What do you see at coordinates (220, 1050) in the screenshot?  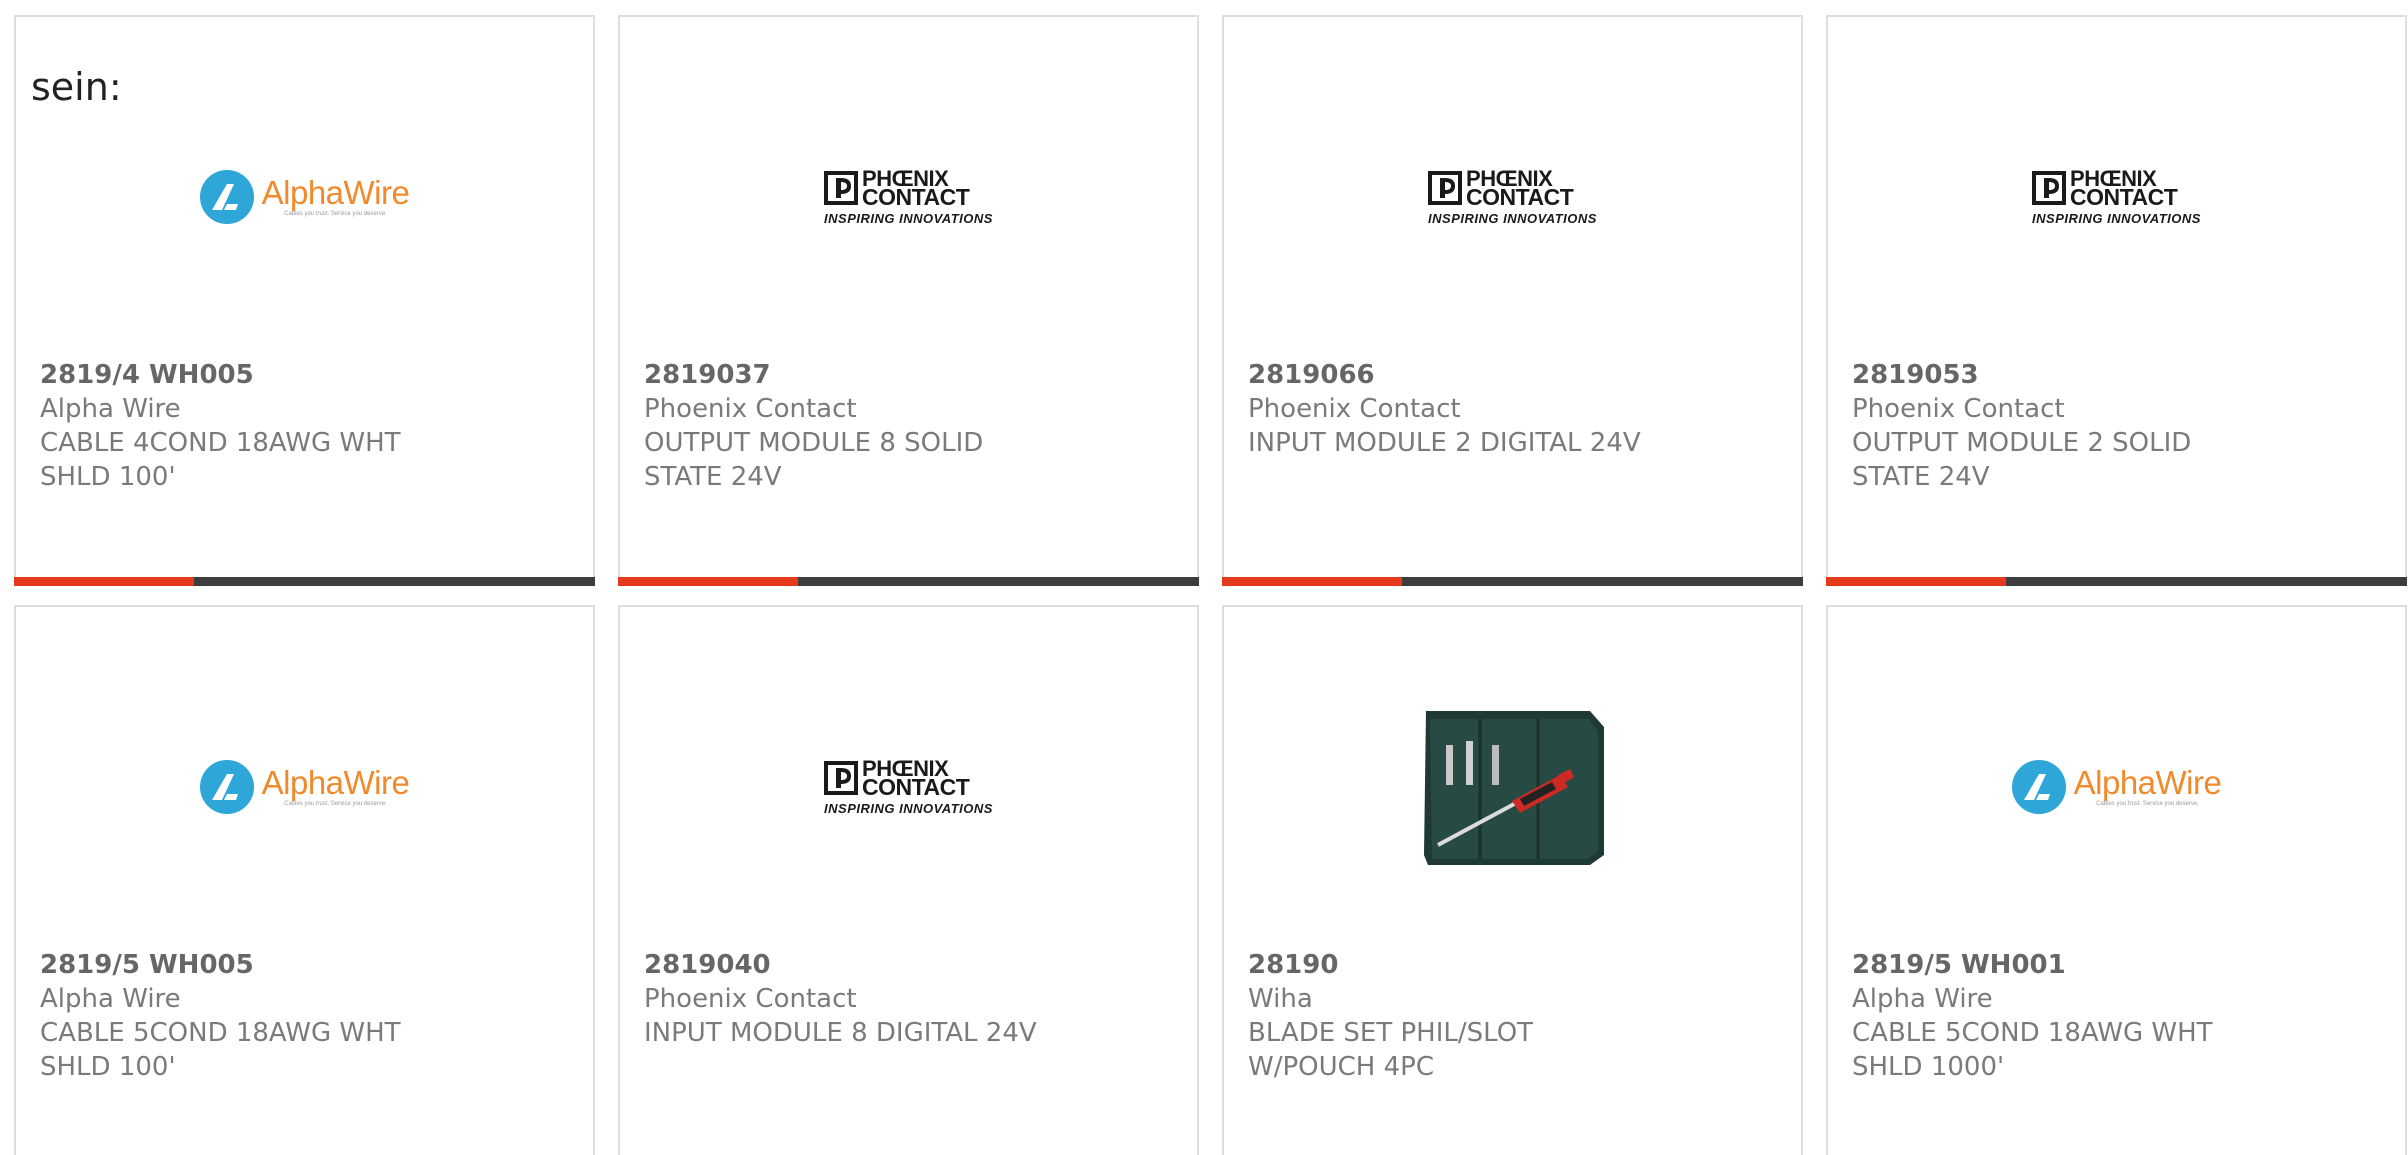 I see `description: CABLE 5COND 18AWG WHT SHLD 100'` at bounding box center [220, 1050].